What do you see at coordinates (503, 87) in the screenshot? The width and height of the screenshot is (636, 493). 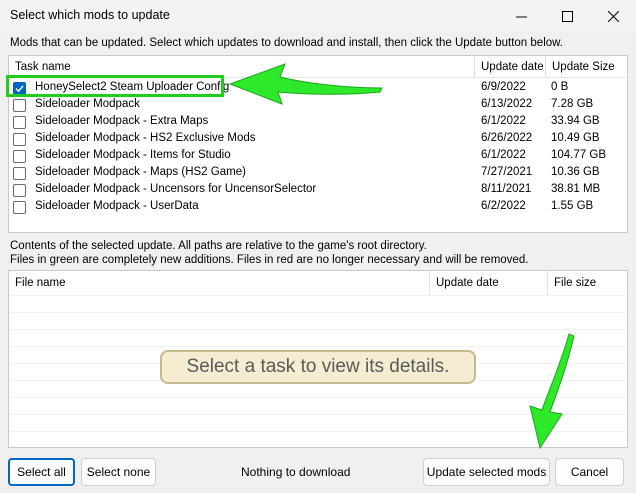 I see `task-date: 6/9/2022` at bounding box center [503, 87].